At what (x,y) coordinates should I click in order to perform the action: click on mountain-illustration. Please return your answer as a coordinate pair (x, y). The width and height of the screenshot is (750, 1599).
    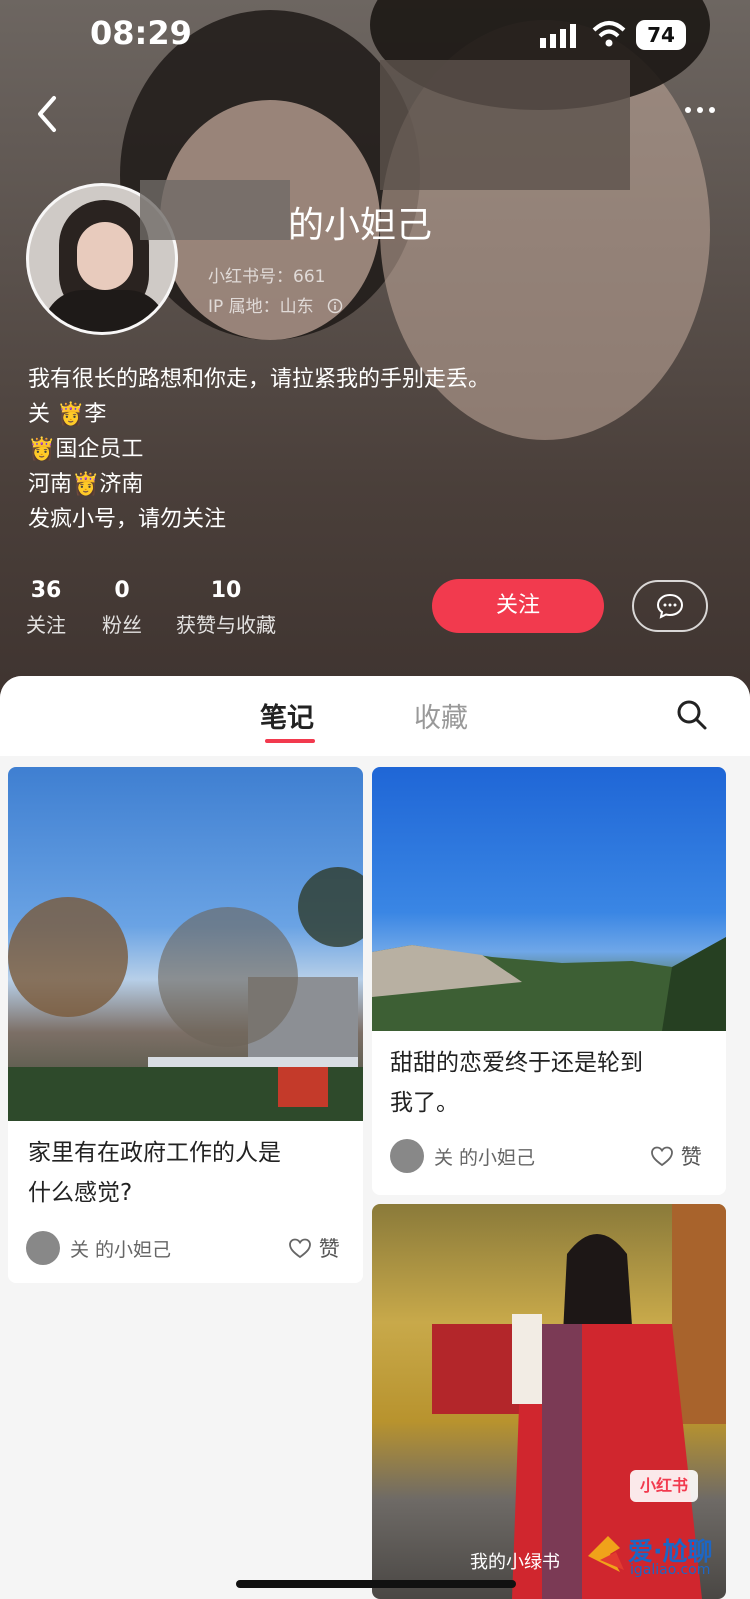
    Looking at the image, I should click on (549, 984).